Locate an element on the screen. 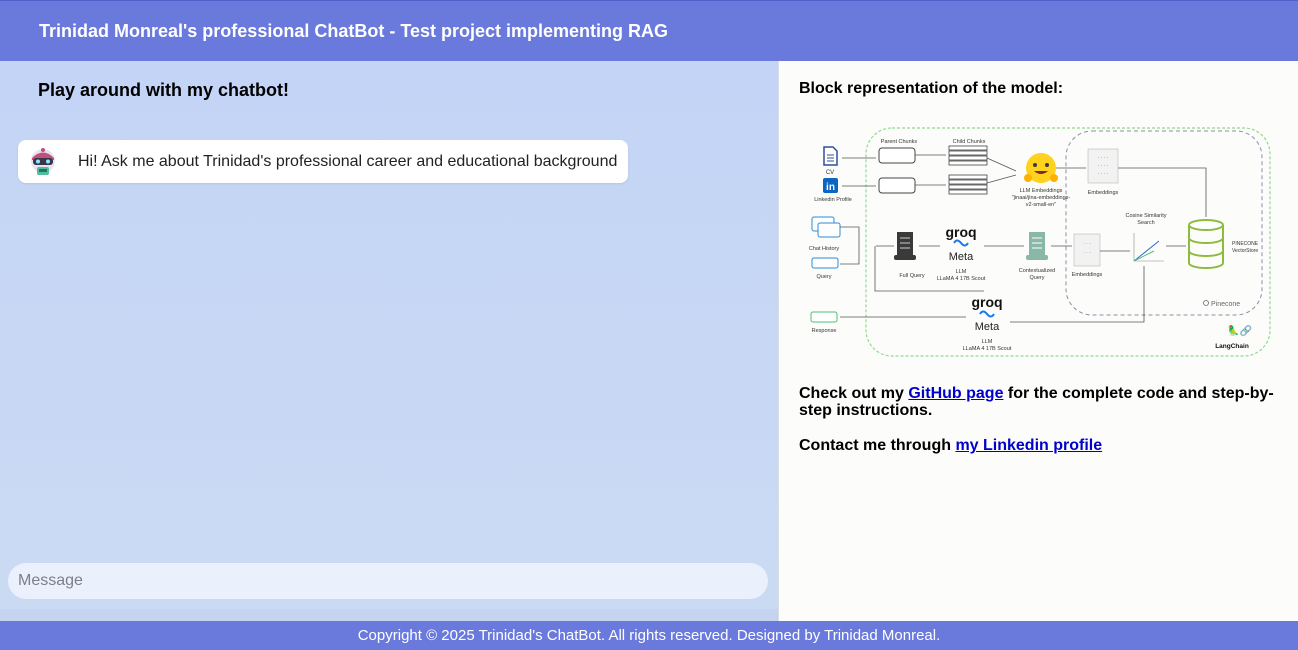 The image size is (1298, 650). diagram-contextualized-label: Contextualized is located at coordinates (1037, 271).